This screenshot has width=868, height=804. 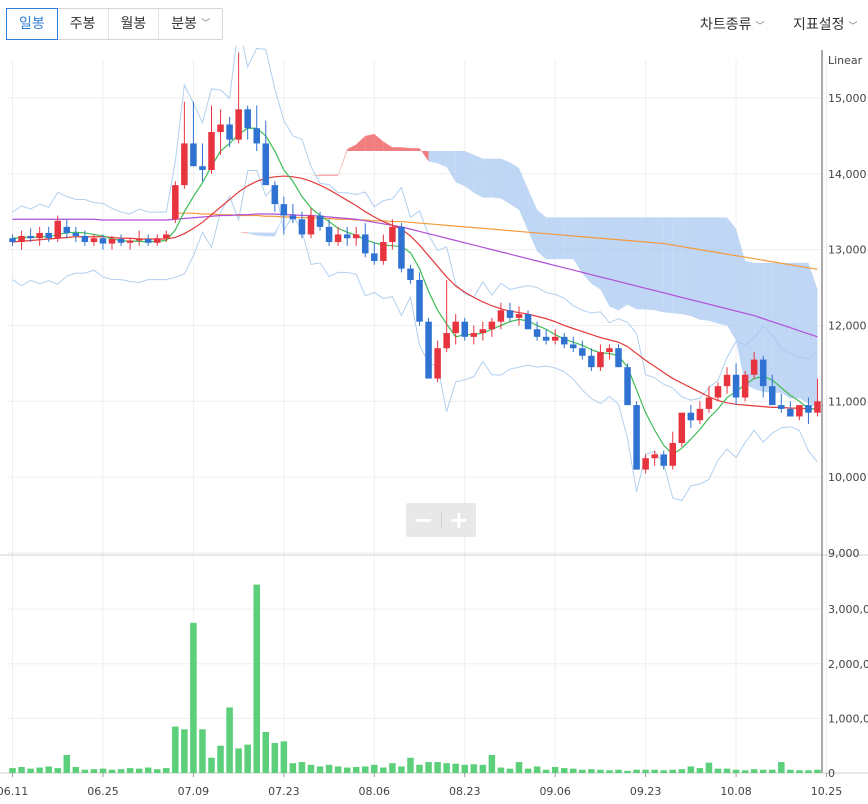 I want to click on price-tick-label: 13,000, so click(x=847, y=250).